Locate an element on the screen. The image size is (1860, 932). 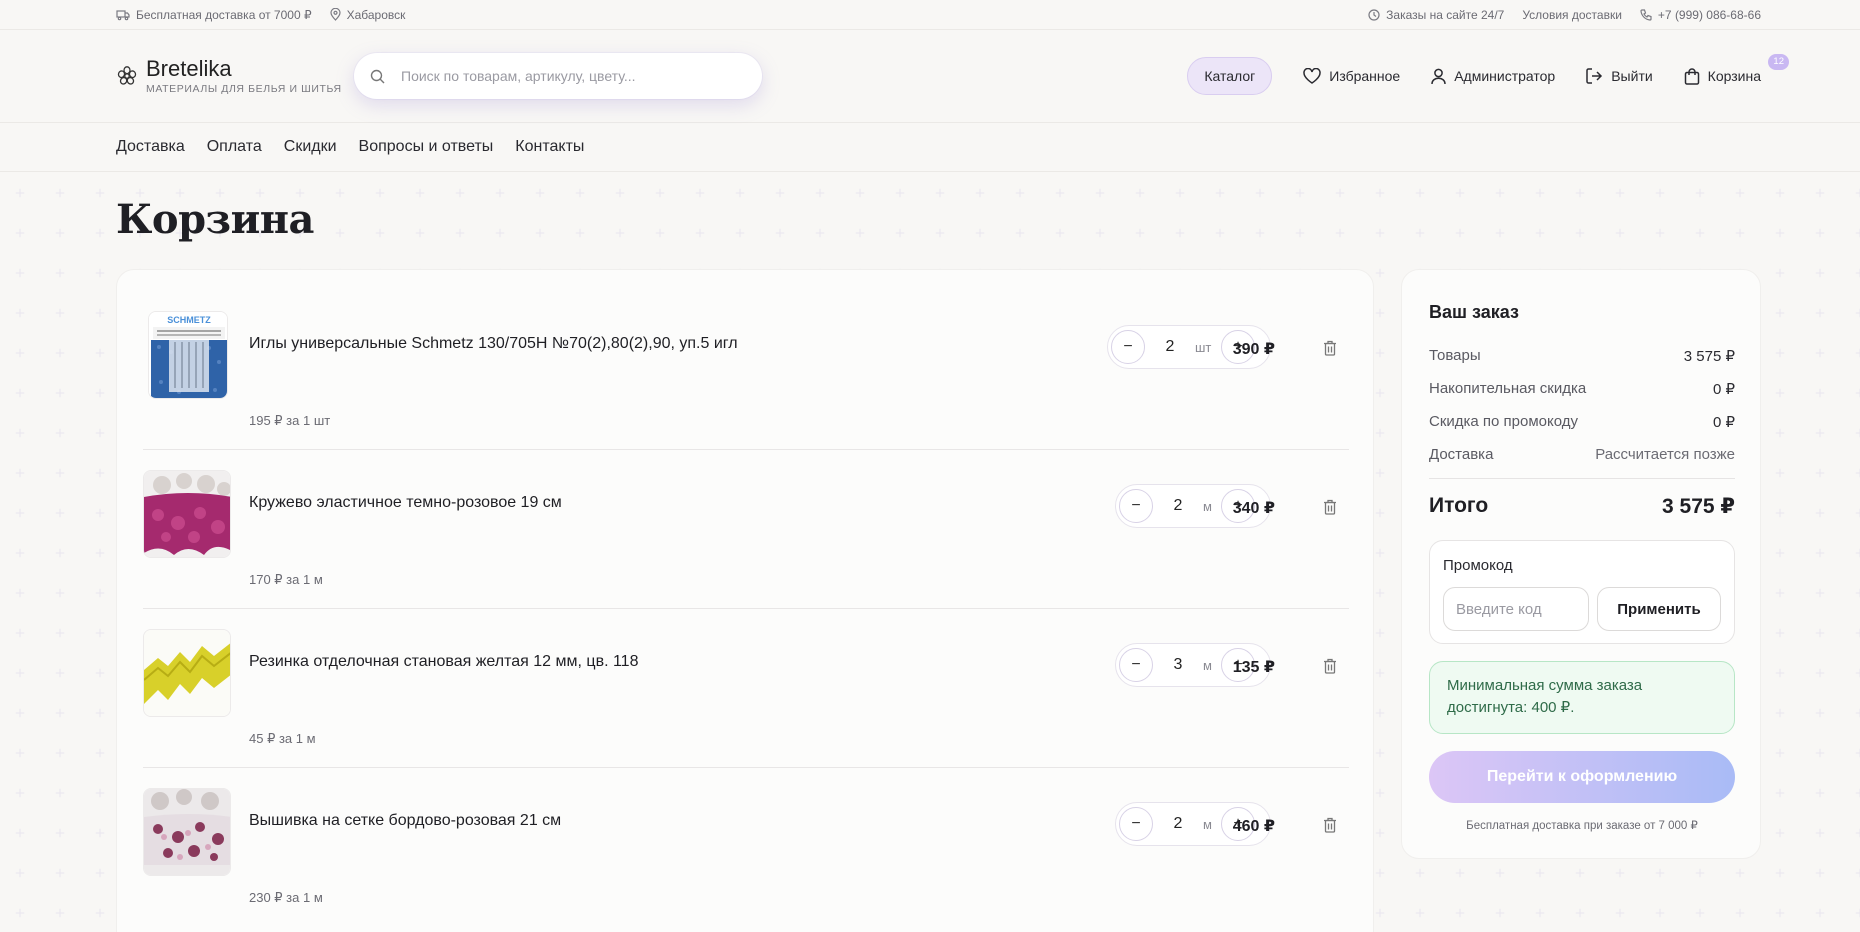
total-value: 3 575 ₽ is located at coordinates (1698, 506).